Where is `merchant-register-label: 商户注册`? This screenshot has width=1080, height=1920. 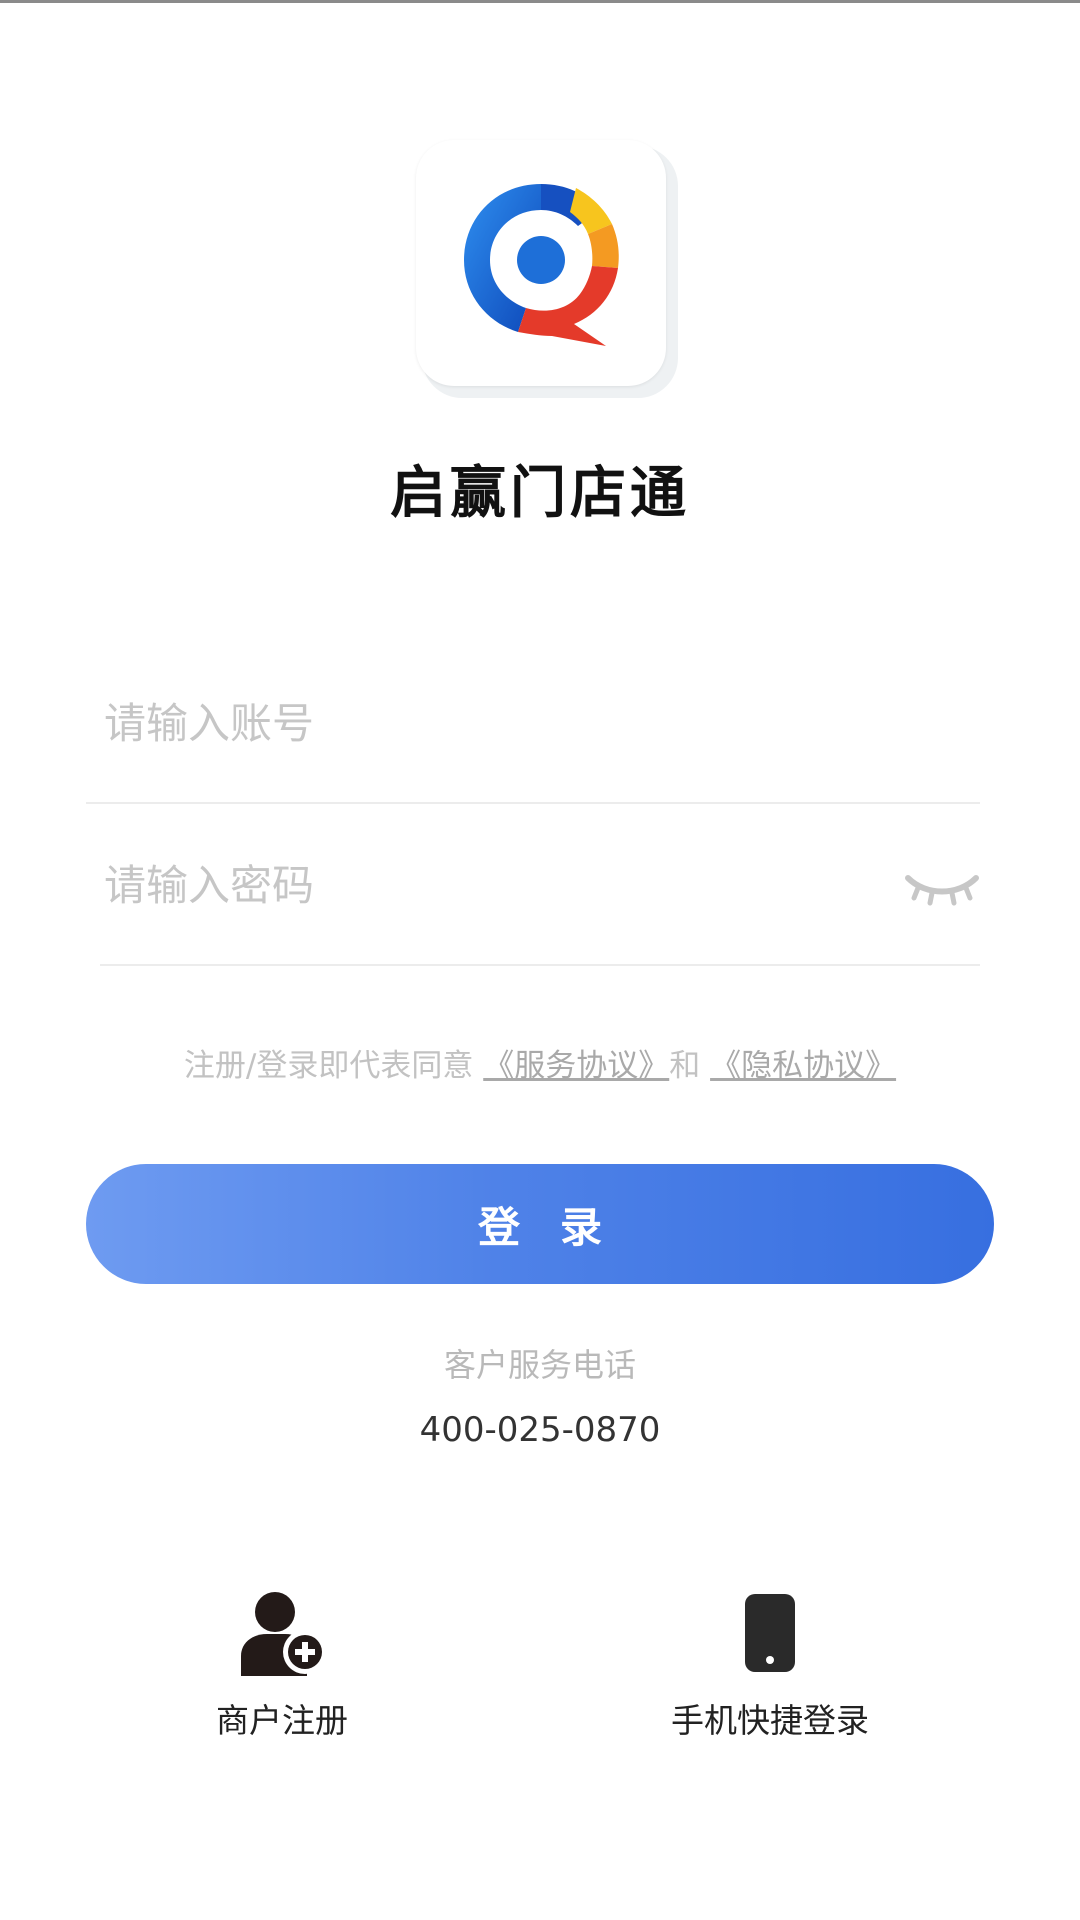
merchant-register-label: 商户注册 is located at coordinates (282, 1720).